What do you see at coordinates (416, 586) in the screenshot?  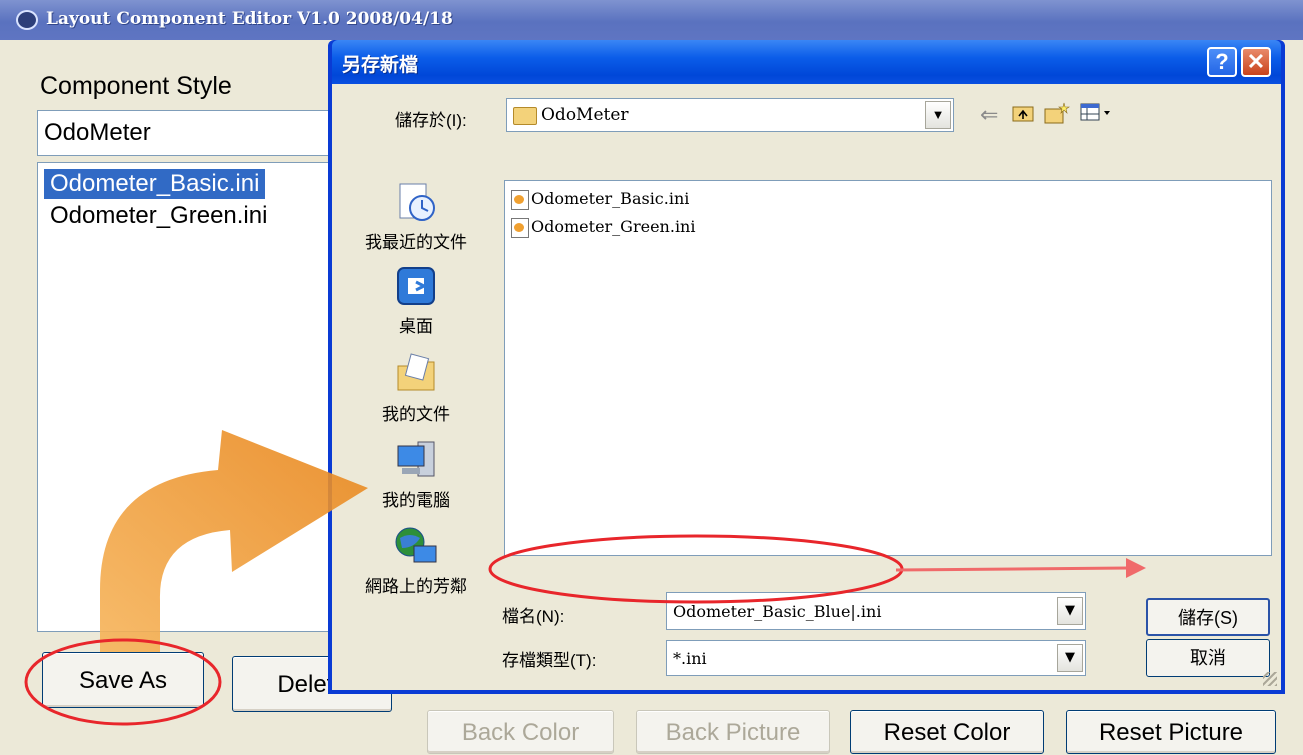 I see `place-label: 網路上的芳鄰` at bounding box center [416, 586].